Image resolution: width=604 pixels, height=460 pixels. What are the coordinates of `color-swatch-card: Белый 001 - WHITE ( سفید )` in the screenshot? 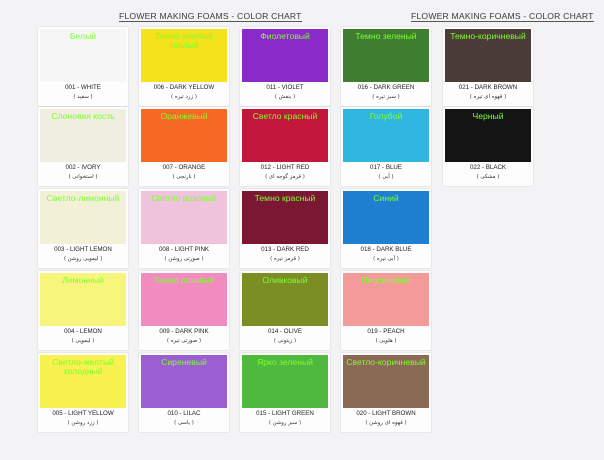 It's located at (83, 66).